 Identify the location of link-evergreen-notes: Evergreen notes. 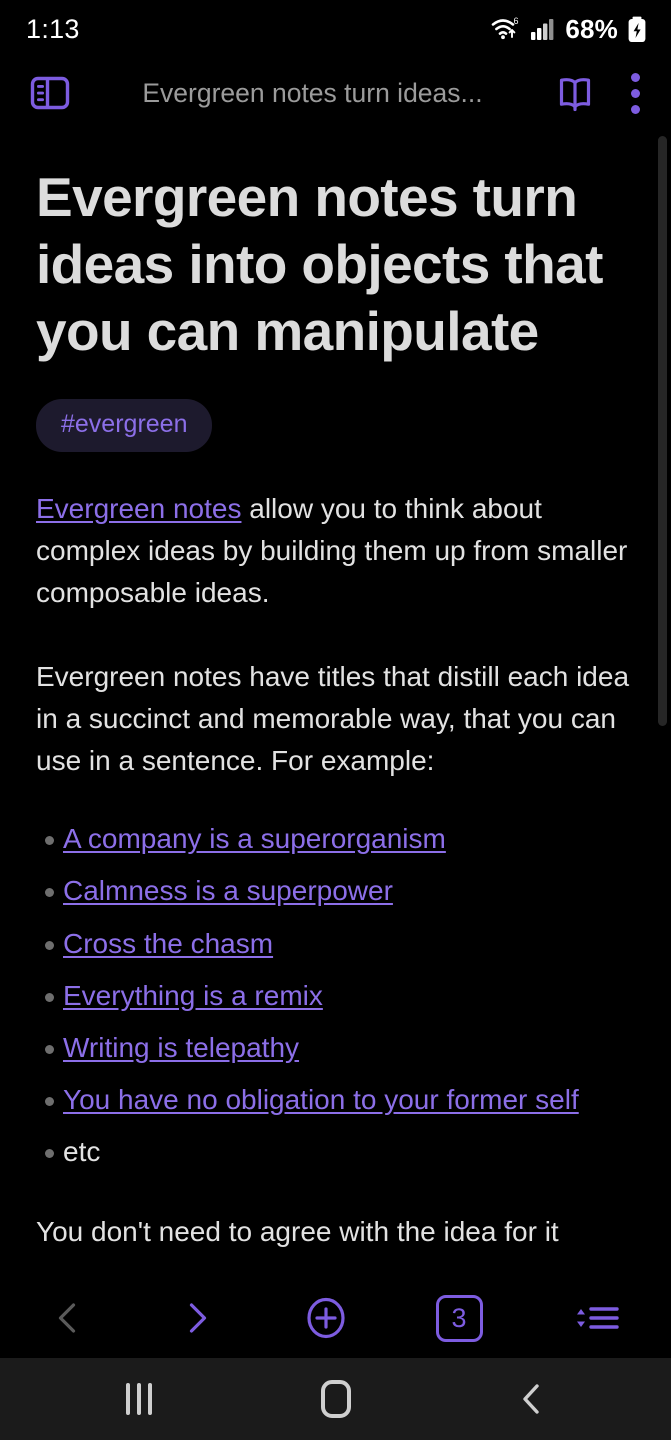
(138, 508).